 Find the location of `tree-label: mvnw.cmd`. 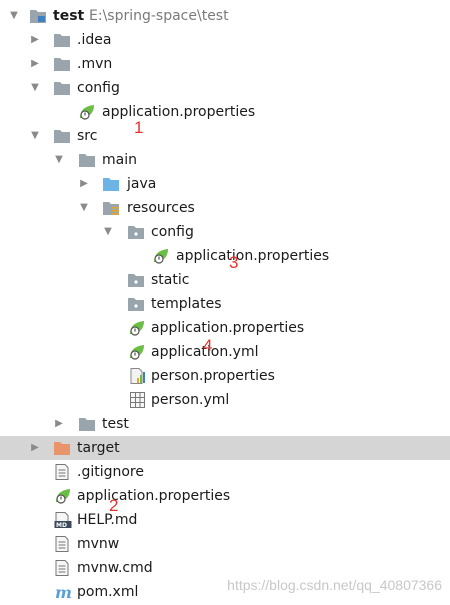

tree-label: mvnw.cmd is located at coordinates (115, 568).